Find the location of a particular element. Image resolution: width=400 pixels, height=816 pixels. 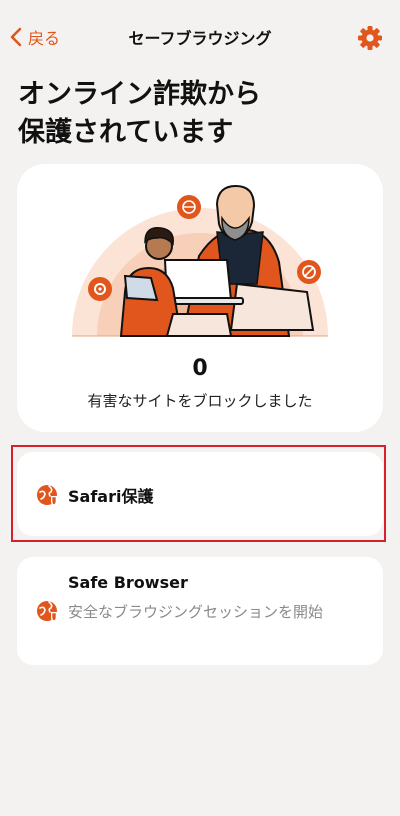

page-headline: オンライン詐欺から 保護されています is located at coordinates (198, 114).